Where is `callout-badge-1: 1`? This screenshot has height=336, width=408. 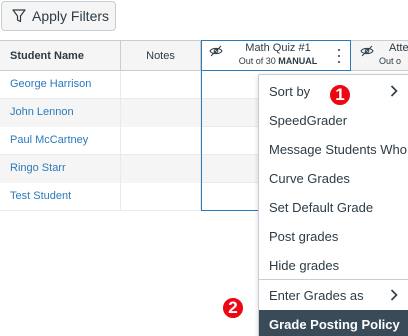
callout-badge-1: 1 is located at coordinates (340, 95).